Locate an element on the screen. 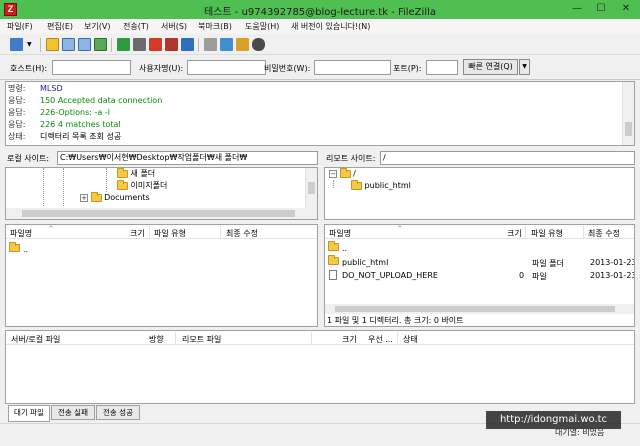 The height and width of the screenshot is (446, 640). tab-successful-transfers: 전송 성공 is located at coordinates (118, 412).